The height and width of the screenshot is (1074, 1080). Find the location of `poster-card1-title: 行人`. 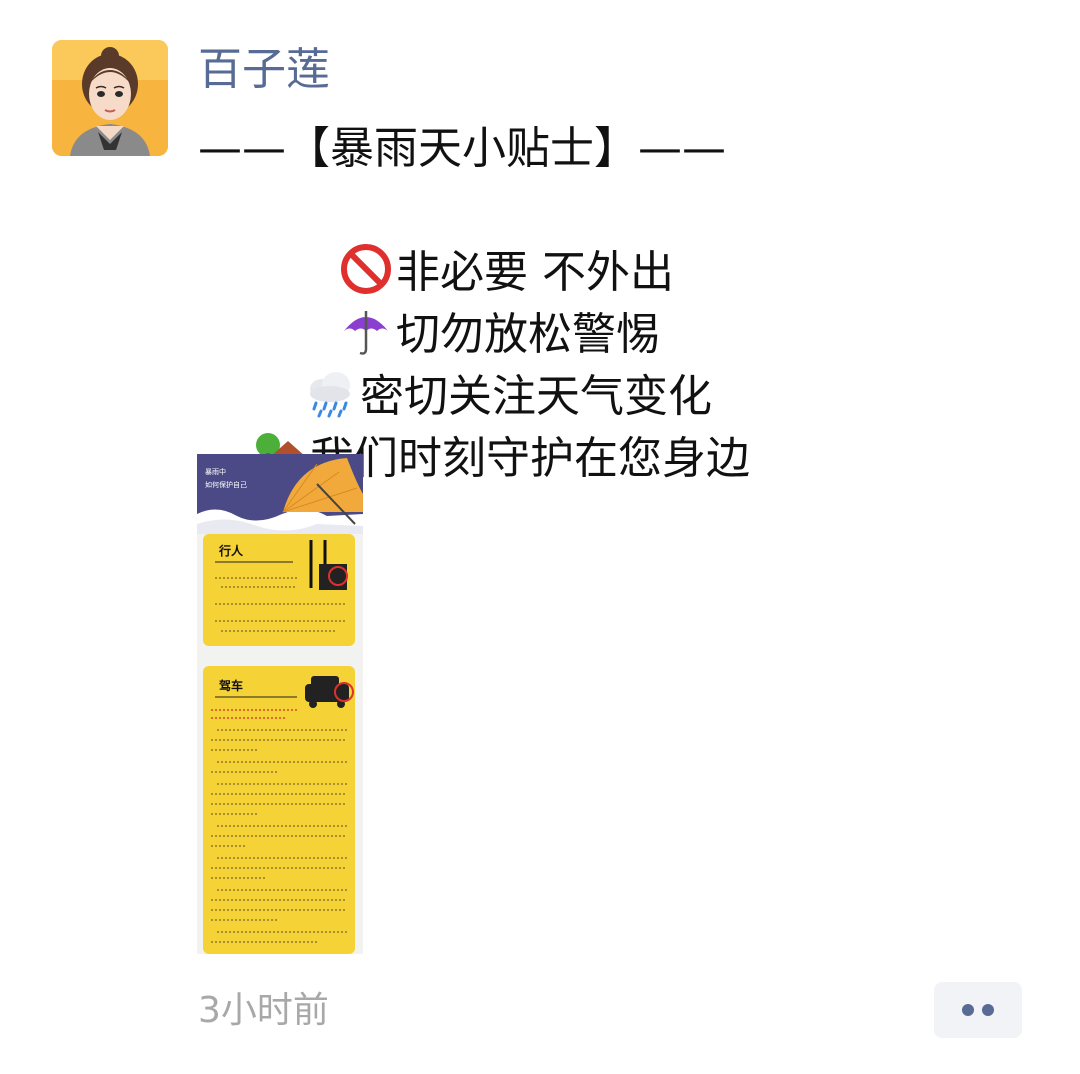

poster-card1-title: 行人 is located at coordinates (231, 550).